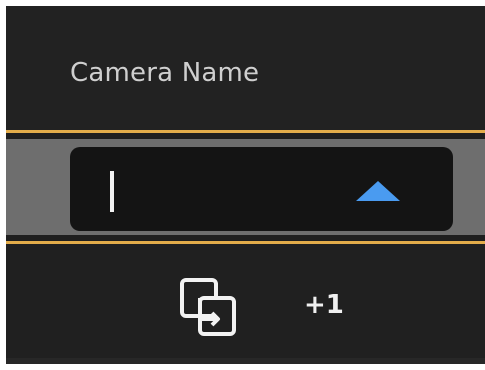 The height and width of the screenshot is (370, 485). I want to click on column-header-title: Camera Name, so click(165, 73).